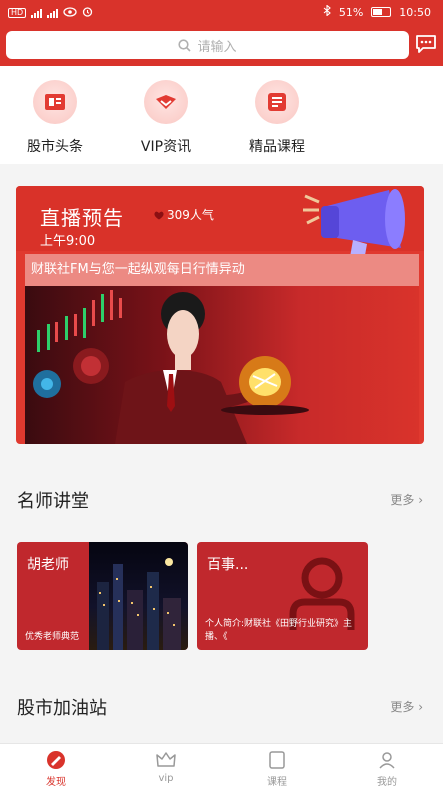  I want to click on tab-mine: 我的, so click(387, 769).